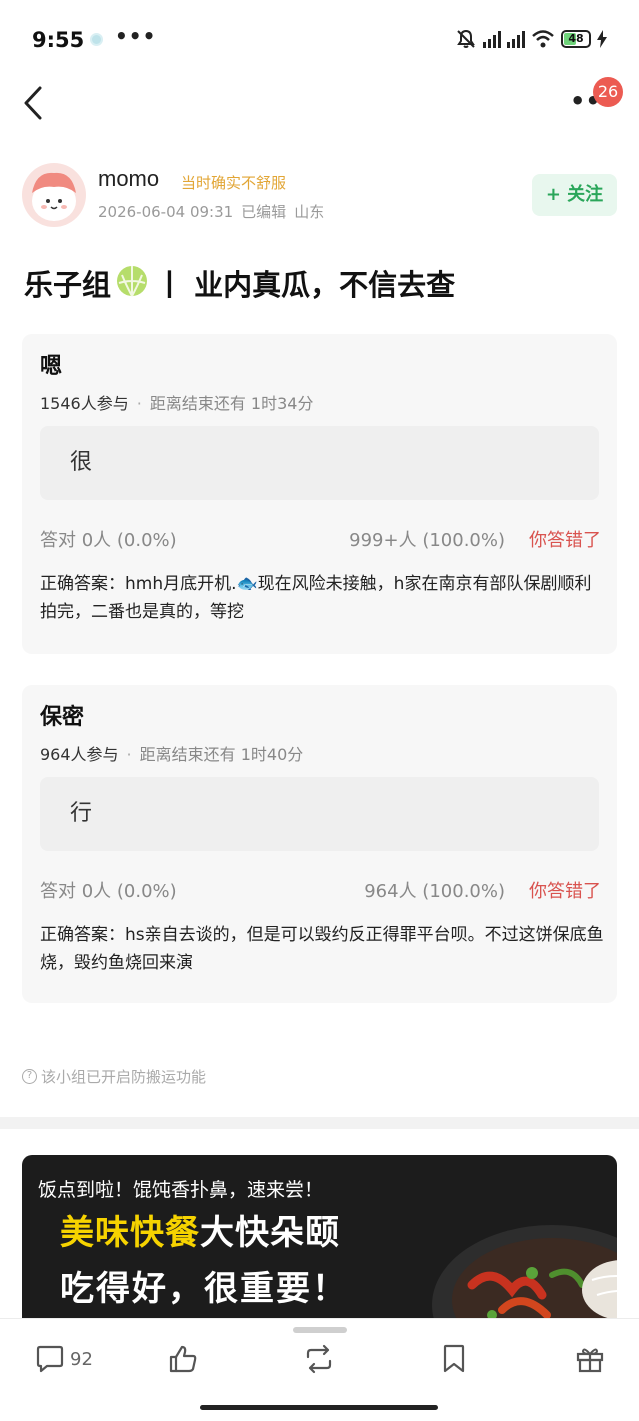 Image resolution: width=639 pixels, height=1421 pixels. Describe the element at coordinates (33, 103) in the screenshot. I see `chevron-left-icon` at that location.